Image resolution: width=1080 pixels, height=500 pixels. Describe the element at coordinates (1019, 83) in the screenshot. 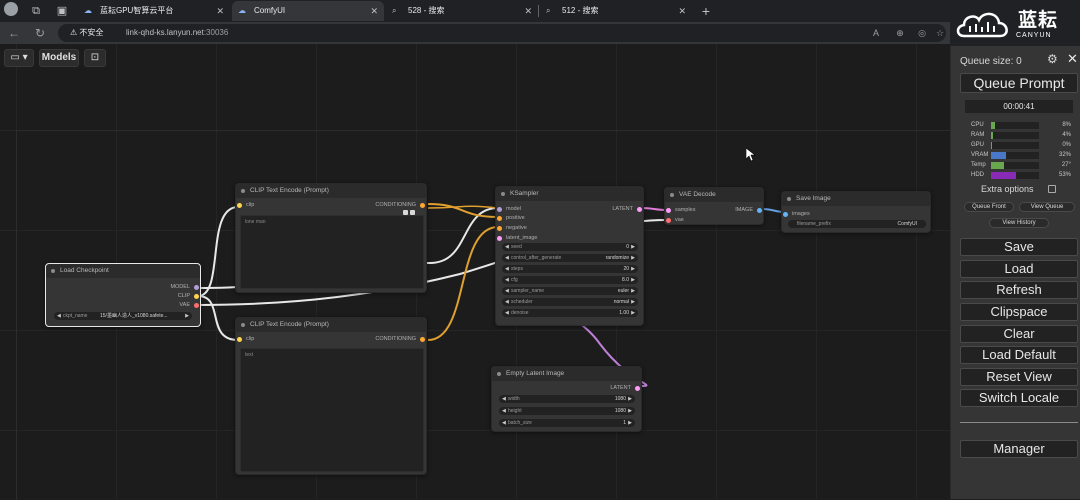

I see `queue-prompt-button: Queue Prompt` at that location.